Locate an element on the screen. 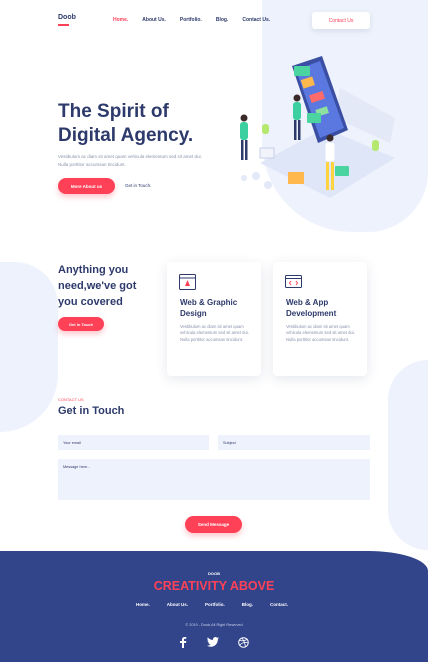 This screenshot has width=428, height=662. logo: Doob is located at coordinates (67, 17).